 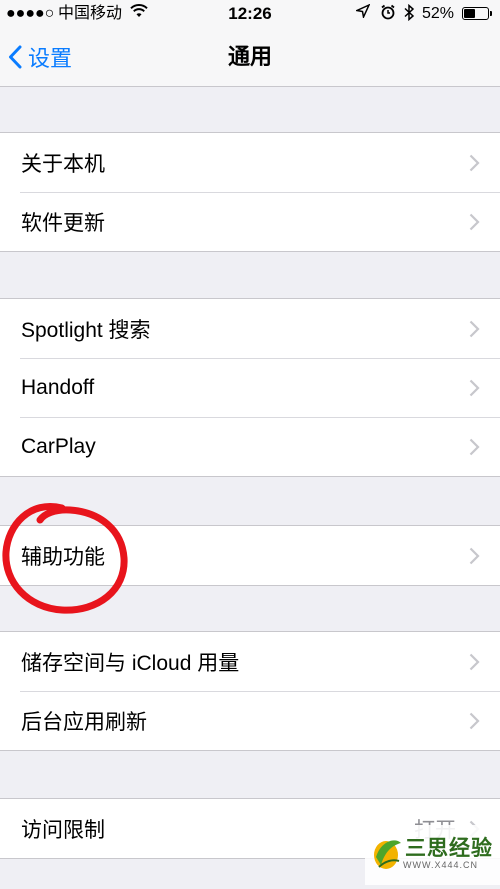 I want to click on cell-label: 关于本机, so click(x=63, y=164).